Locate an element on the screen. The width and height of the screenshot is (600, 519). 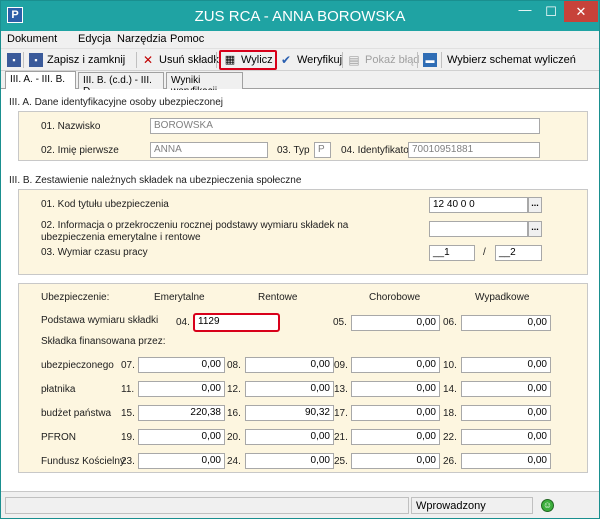
cell-num: 13. is located at coordinates (341, 389).